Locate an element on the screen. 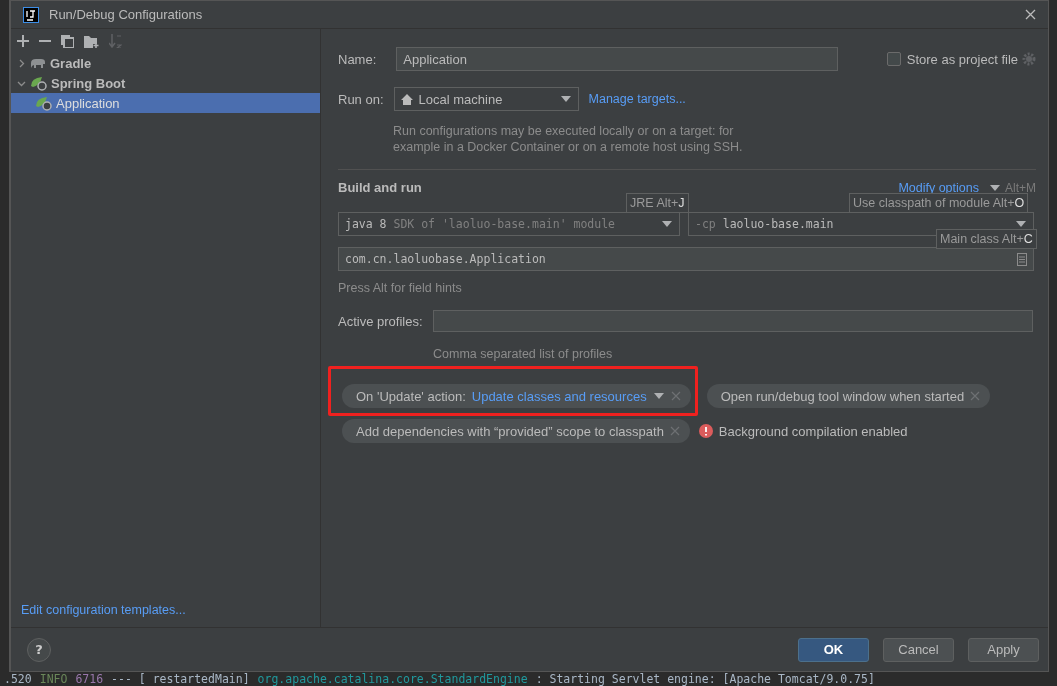 The image size is (1057, 686). name-label: Name: is located at coordinates (357, 59).